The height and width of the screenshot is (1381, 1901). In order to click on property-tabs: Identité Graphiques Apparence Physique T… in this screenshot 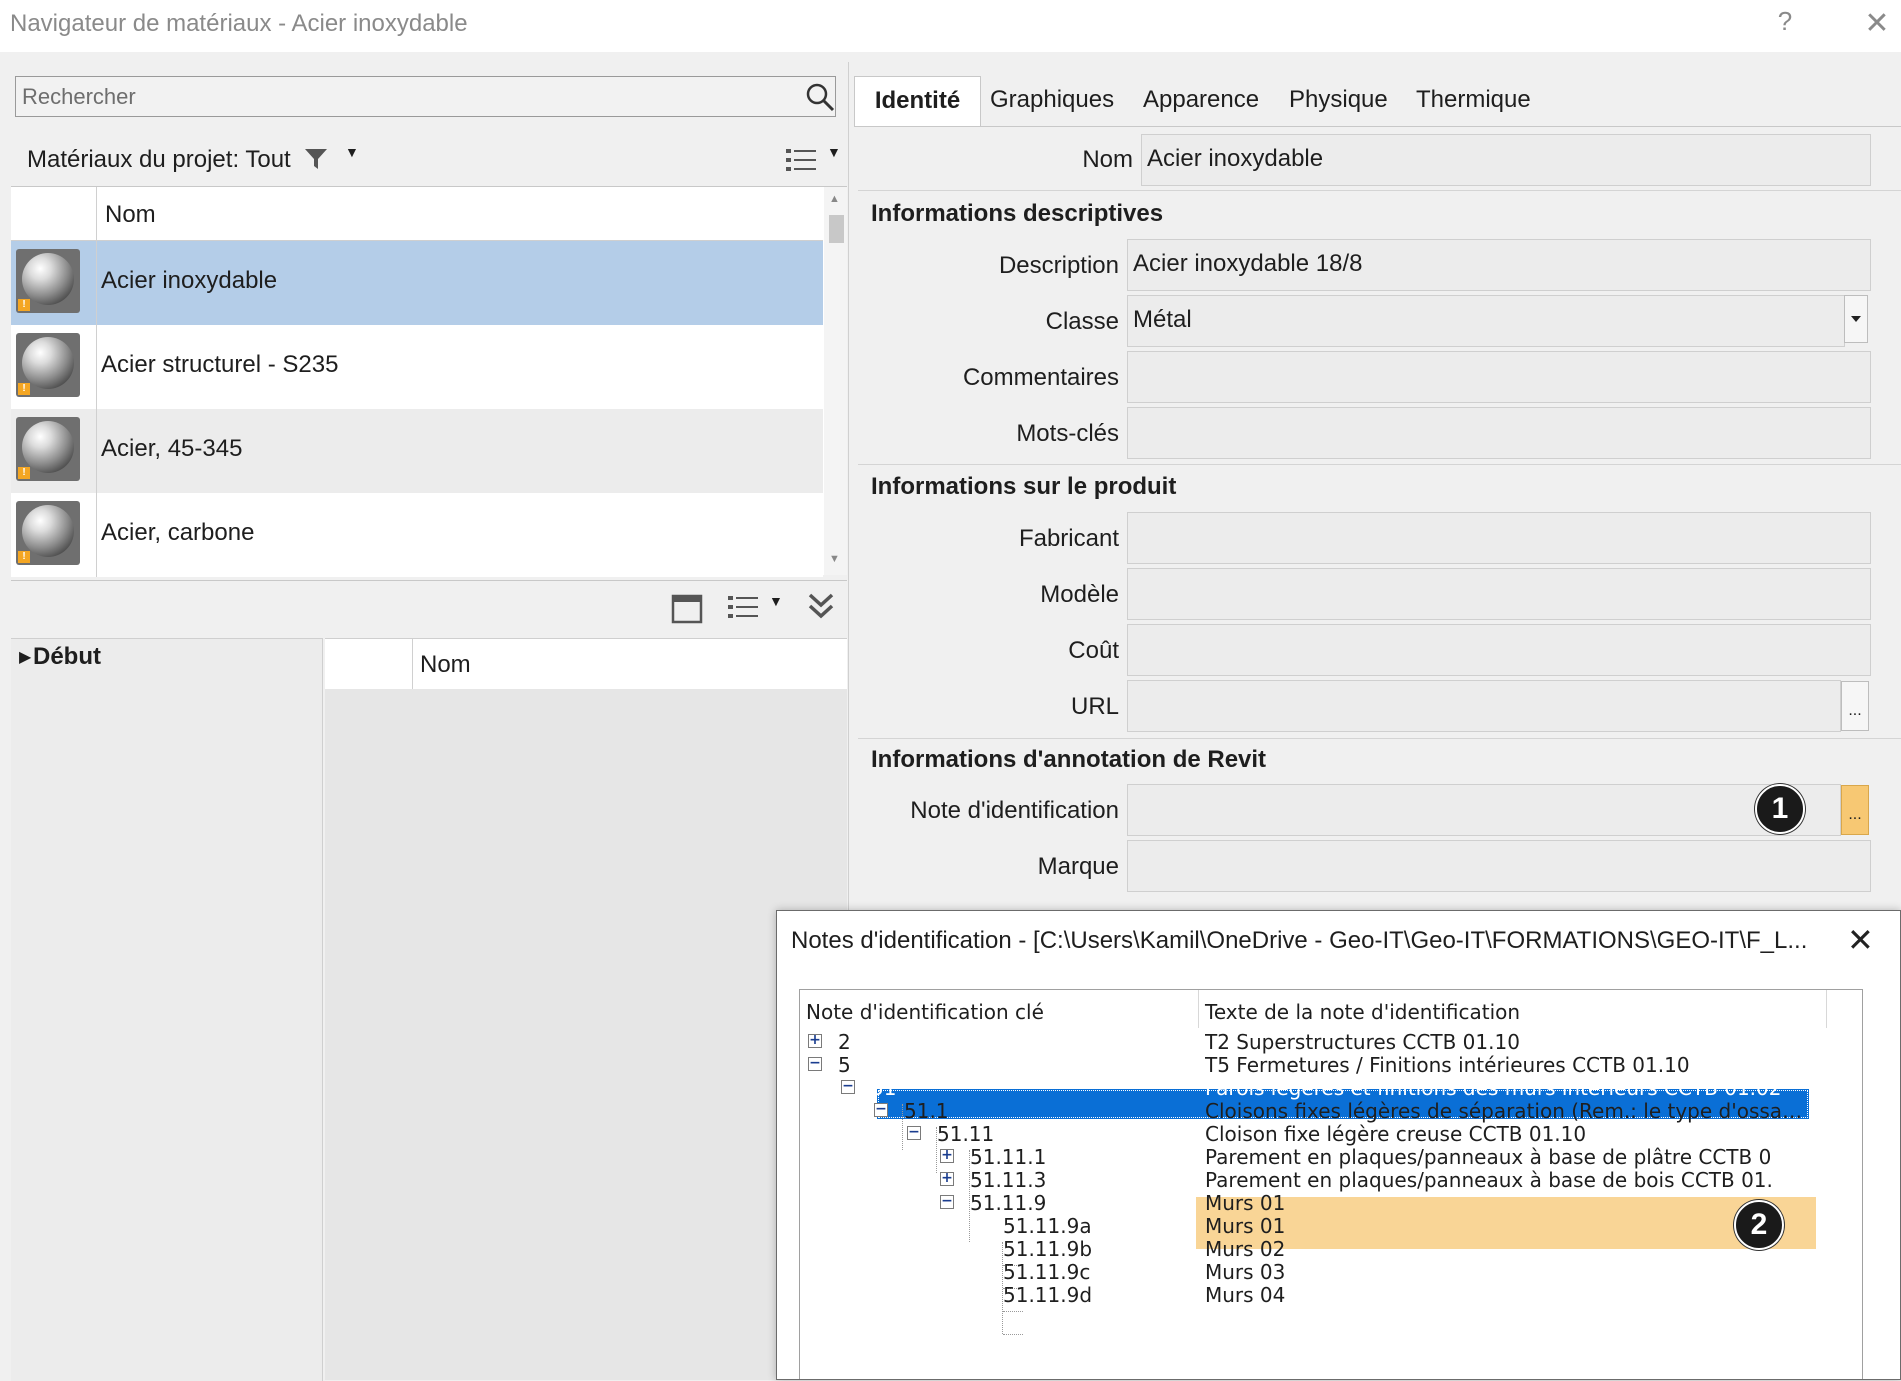, I will do `click(1377, 101)`.